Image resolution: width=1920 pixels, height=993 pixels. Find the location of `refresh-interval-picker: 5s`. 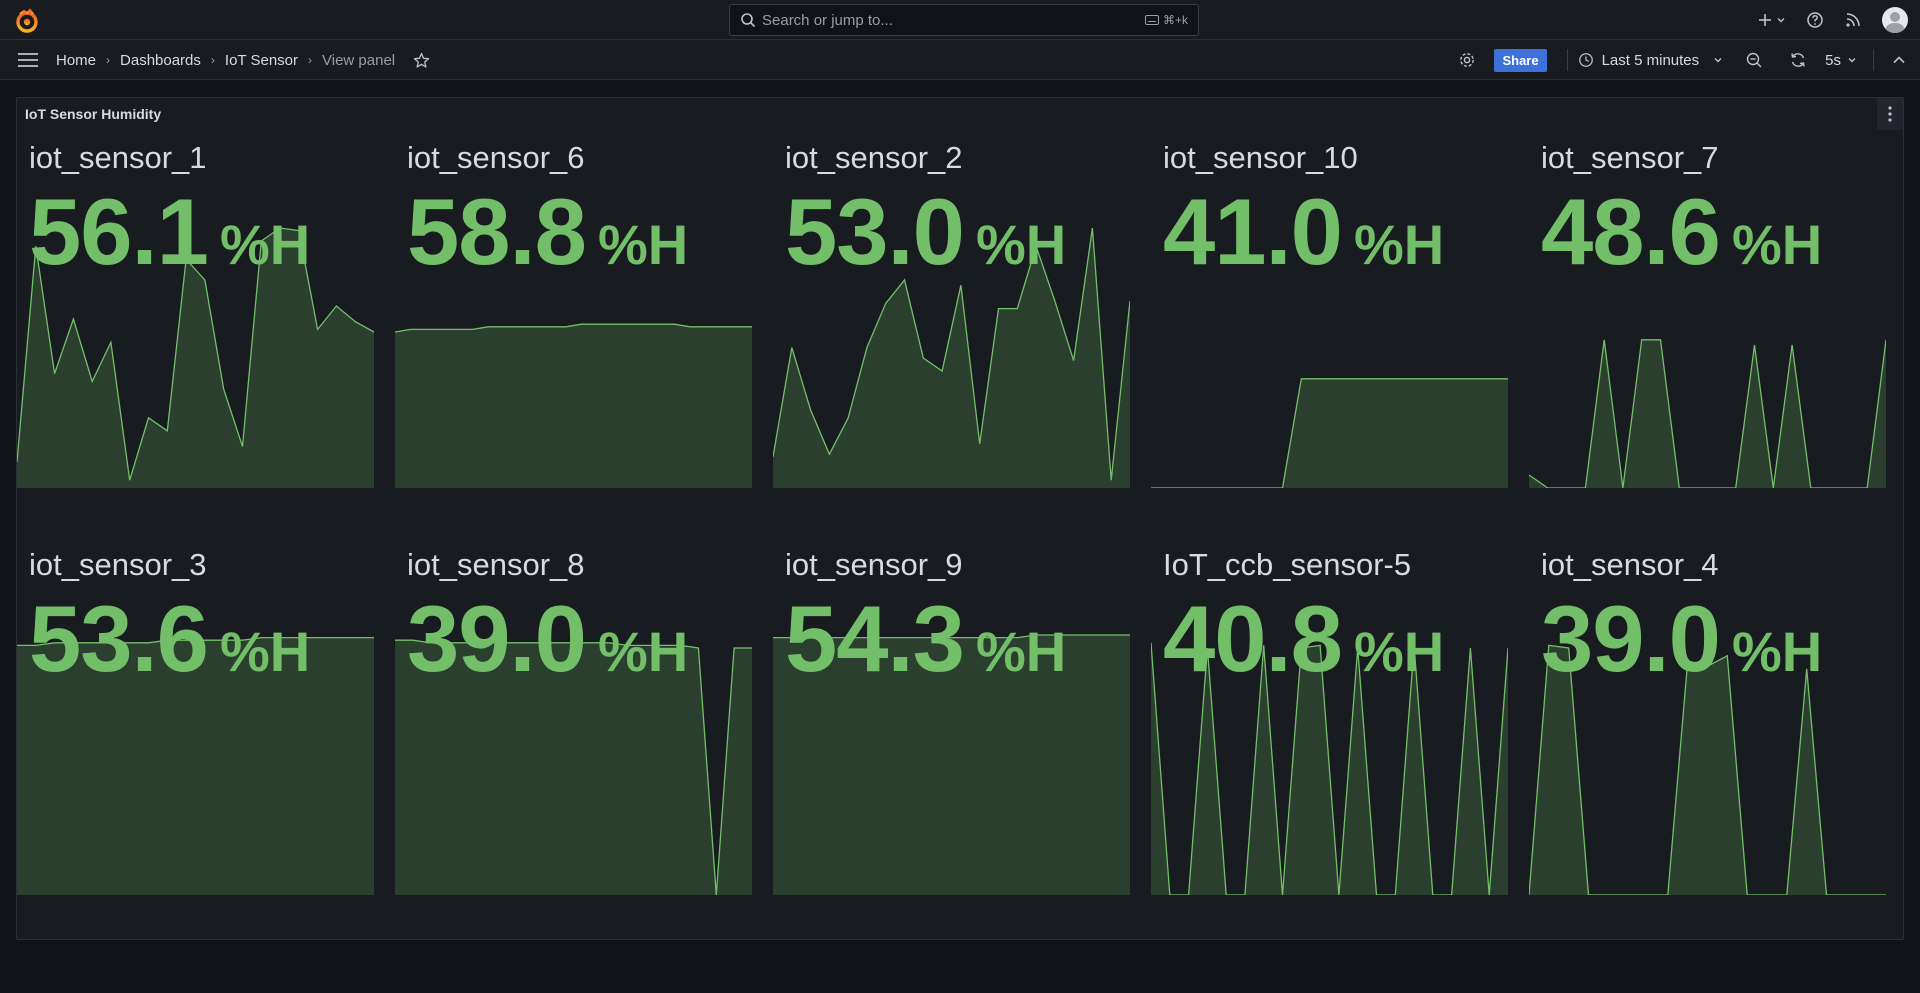

refresh-interval-picker: 5s is located at coordinates (1841, 60).